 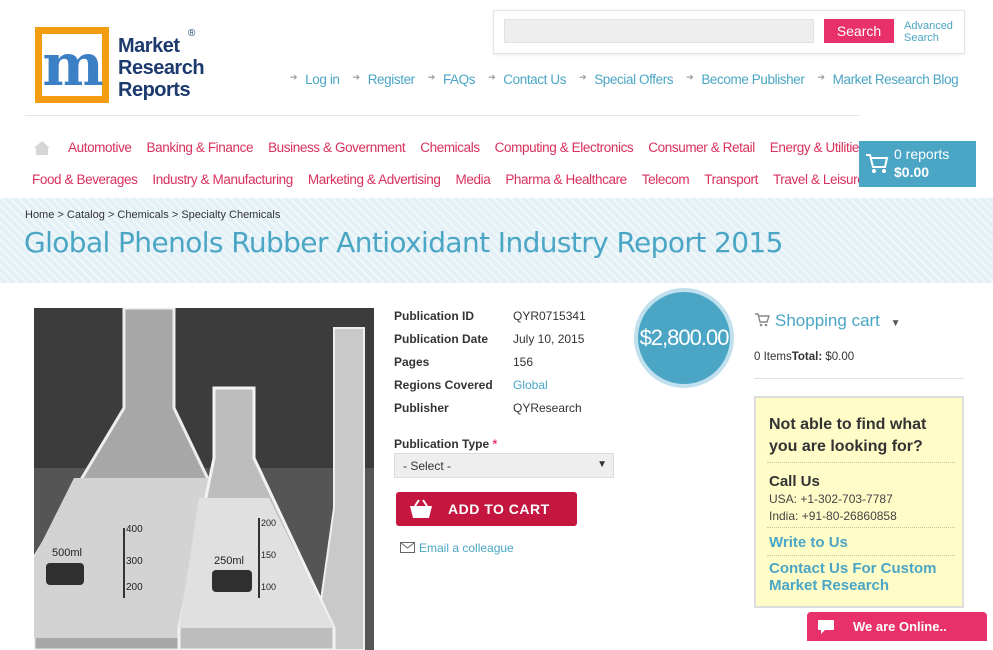 I want to click on custom-research-link: Contact Us For Custom Market Research, so click(x=853, y=577).